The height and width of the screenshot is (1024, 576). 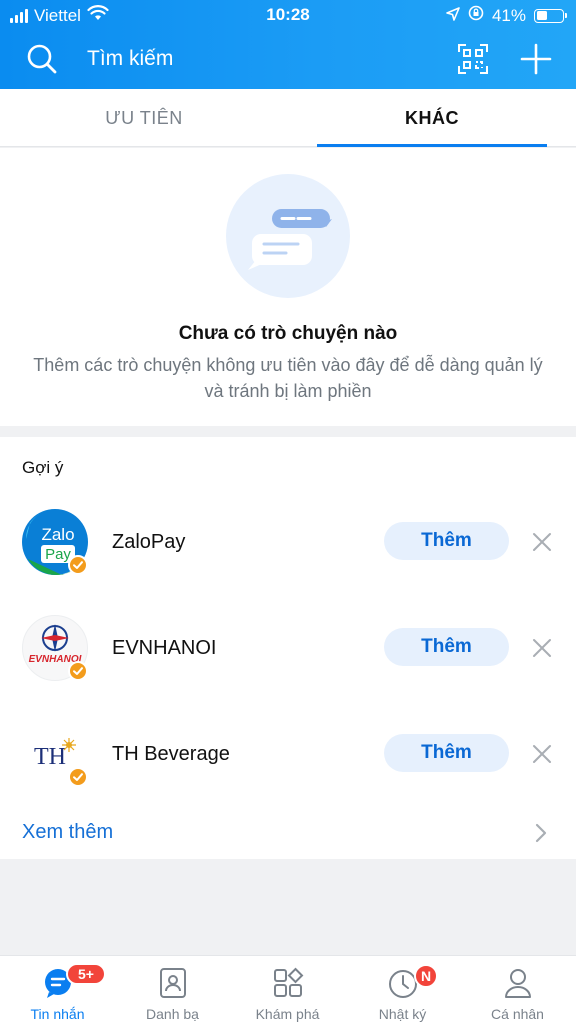 I want to click on suggestion-item: Zalo Pay ZaloPay Thêm, so click(x=288, y=527).